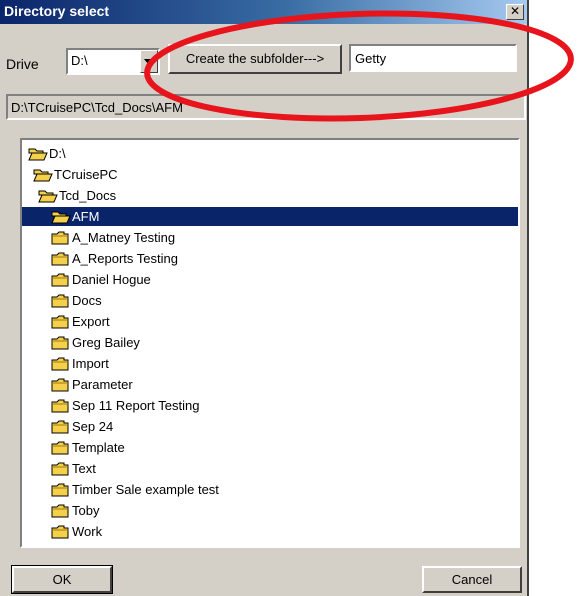 The height and width of the screenshot is (596, 582). Describe the element at coordinates (113, 61) in the screenshot. I see `drive-select: D:\` at that location.